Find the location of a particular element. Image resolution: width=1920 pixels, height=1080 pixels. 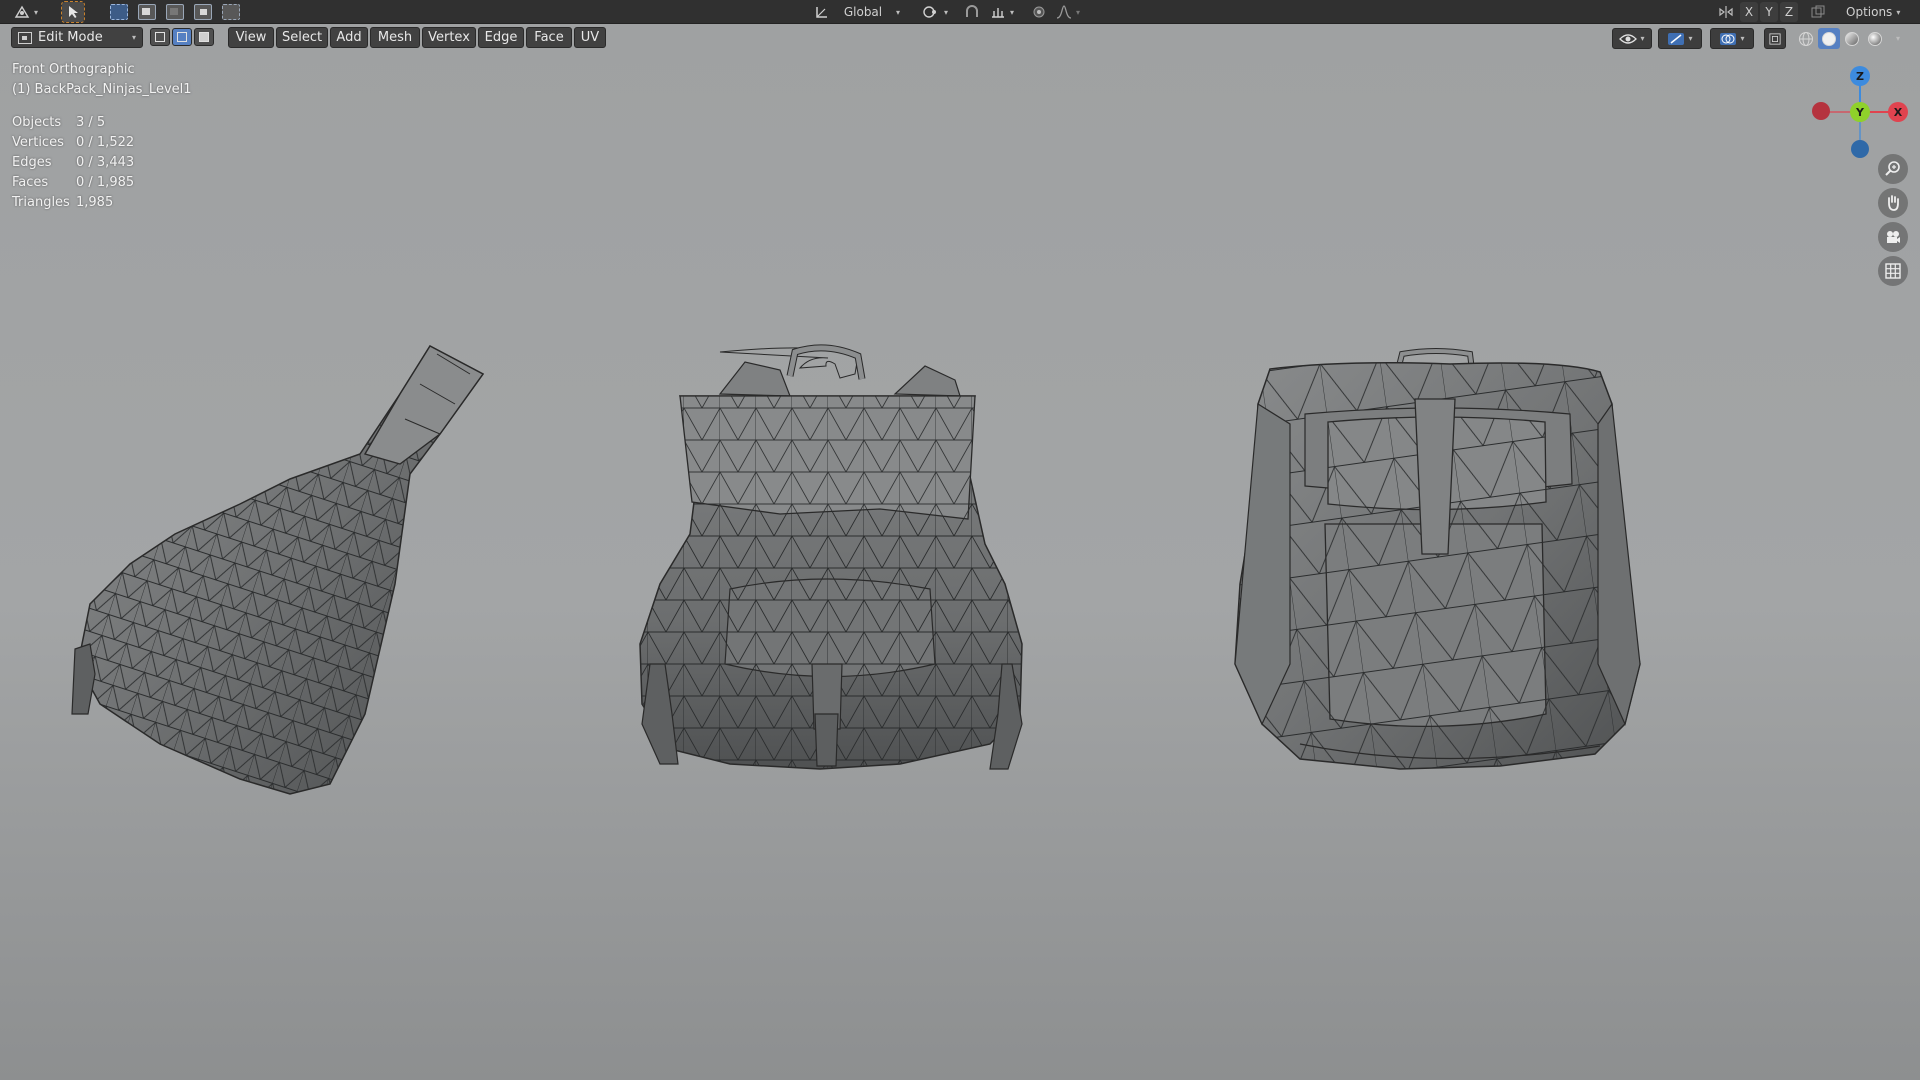

proportional-edit-toggle is located at coordinates (1039, 12).